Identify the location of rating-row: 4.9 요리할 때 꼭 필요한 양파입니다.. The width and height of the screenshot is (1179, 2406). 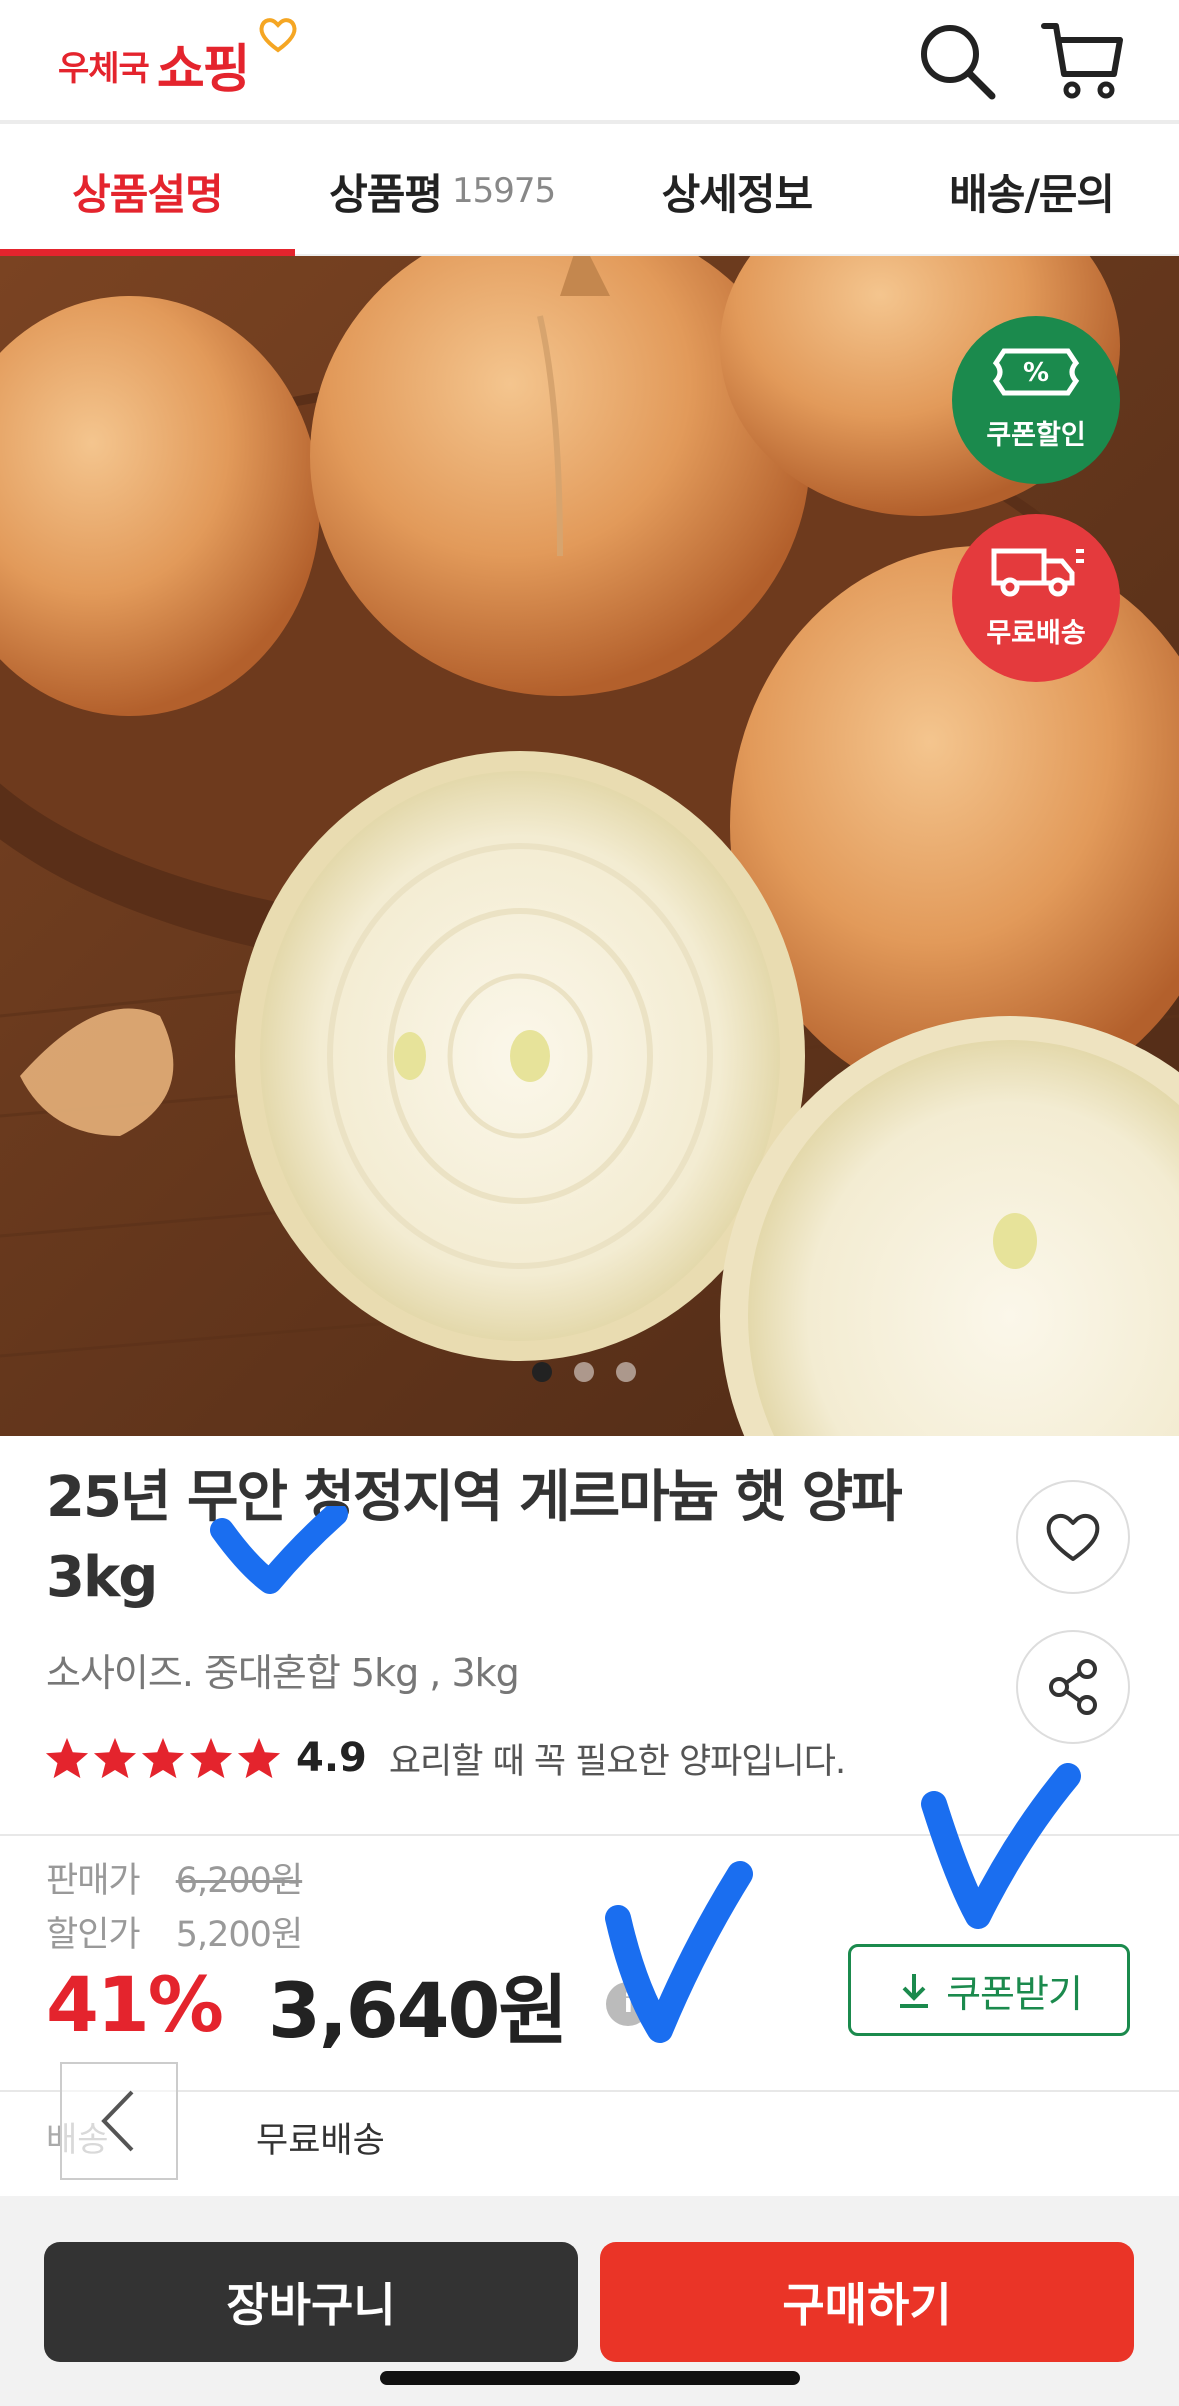
(445, 1758).